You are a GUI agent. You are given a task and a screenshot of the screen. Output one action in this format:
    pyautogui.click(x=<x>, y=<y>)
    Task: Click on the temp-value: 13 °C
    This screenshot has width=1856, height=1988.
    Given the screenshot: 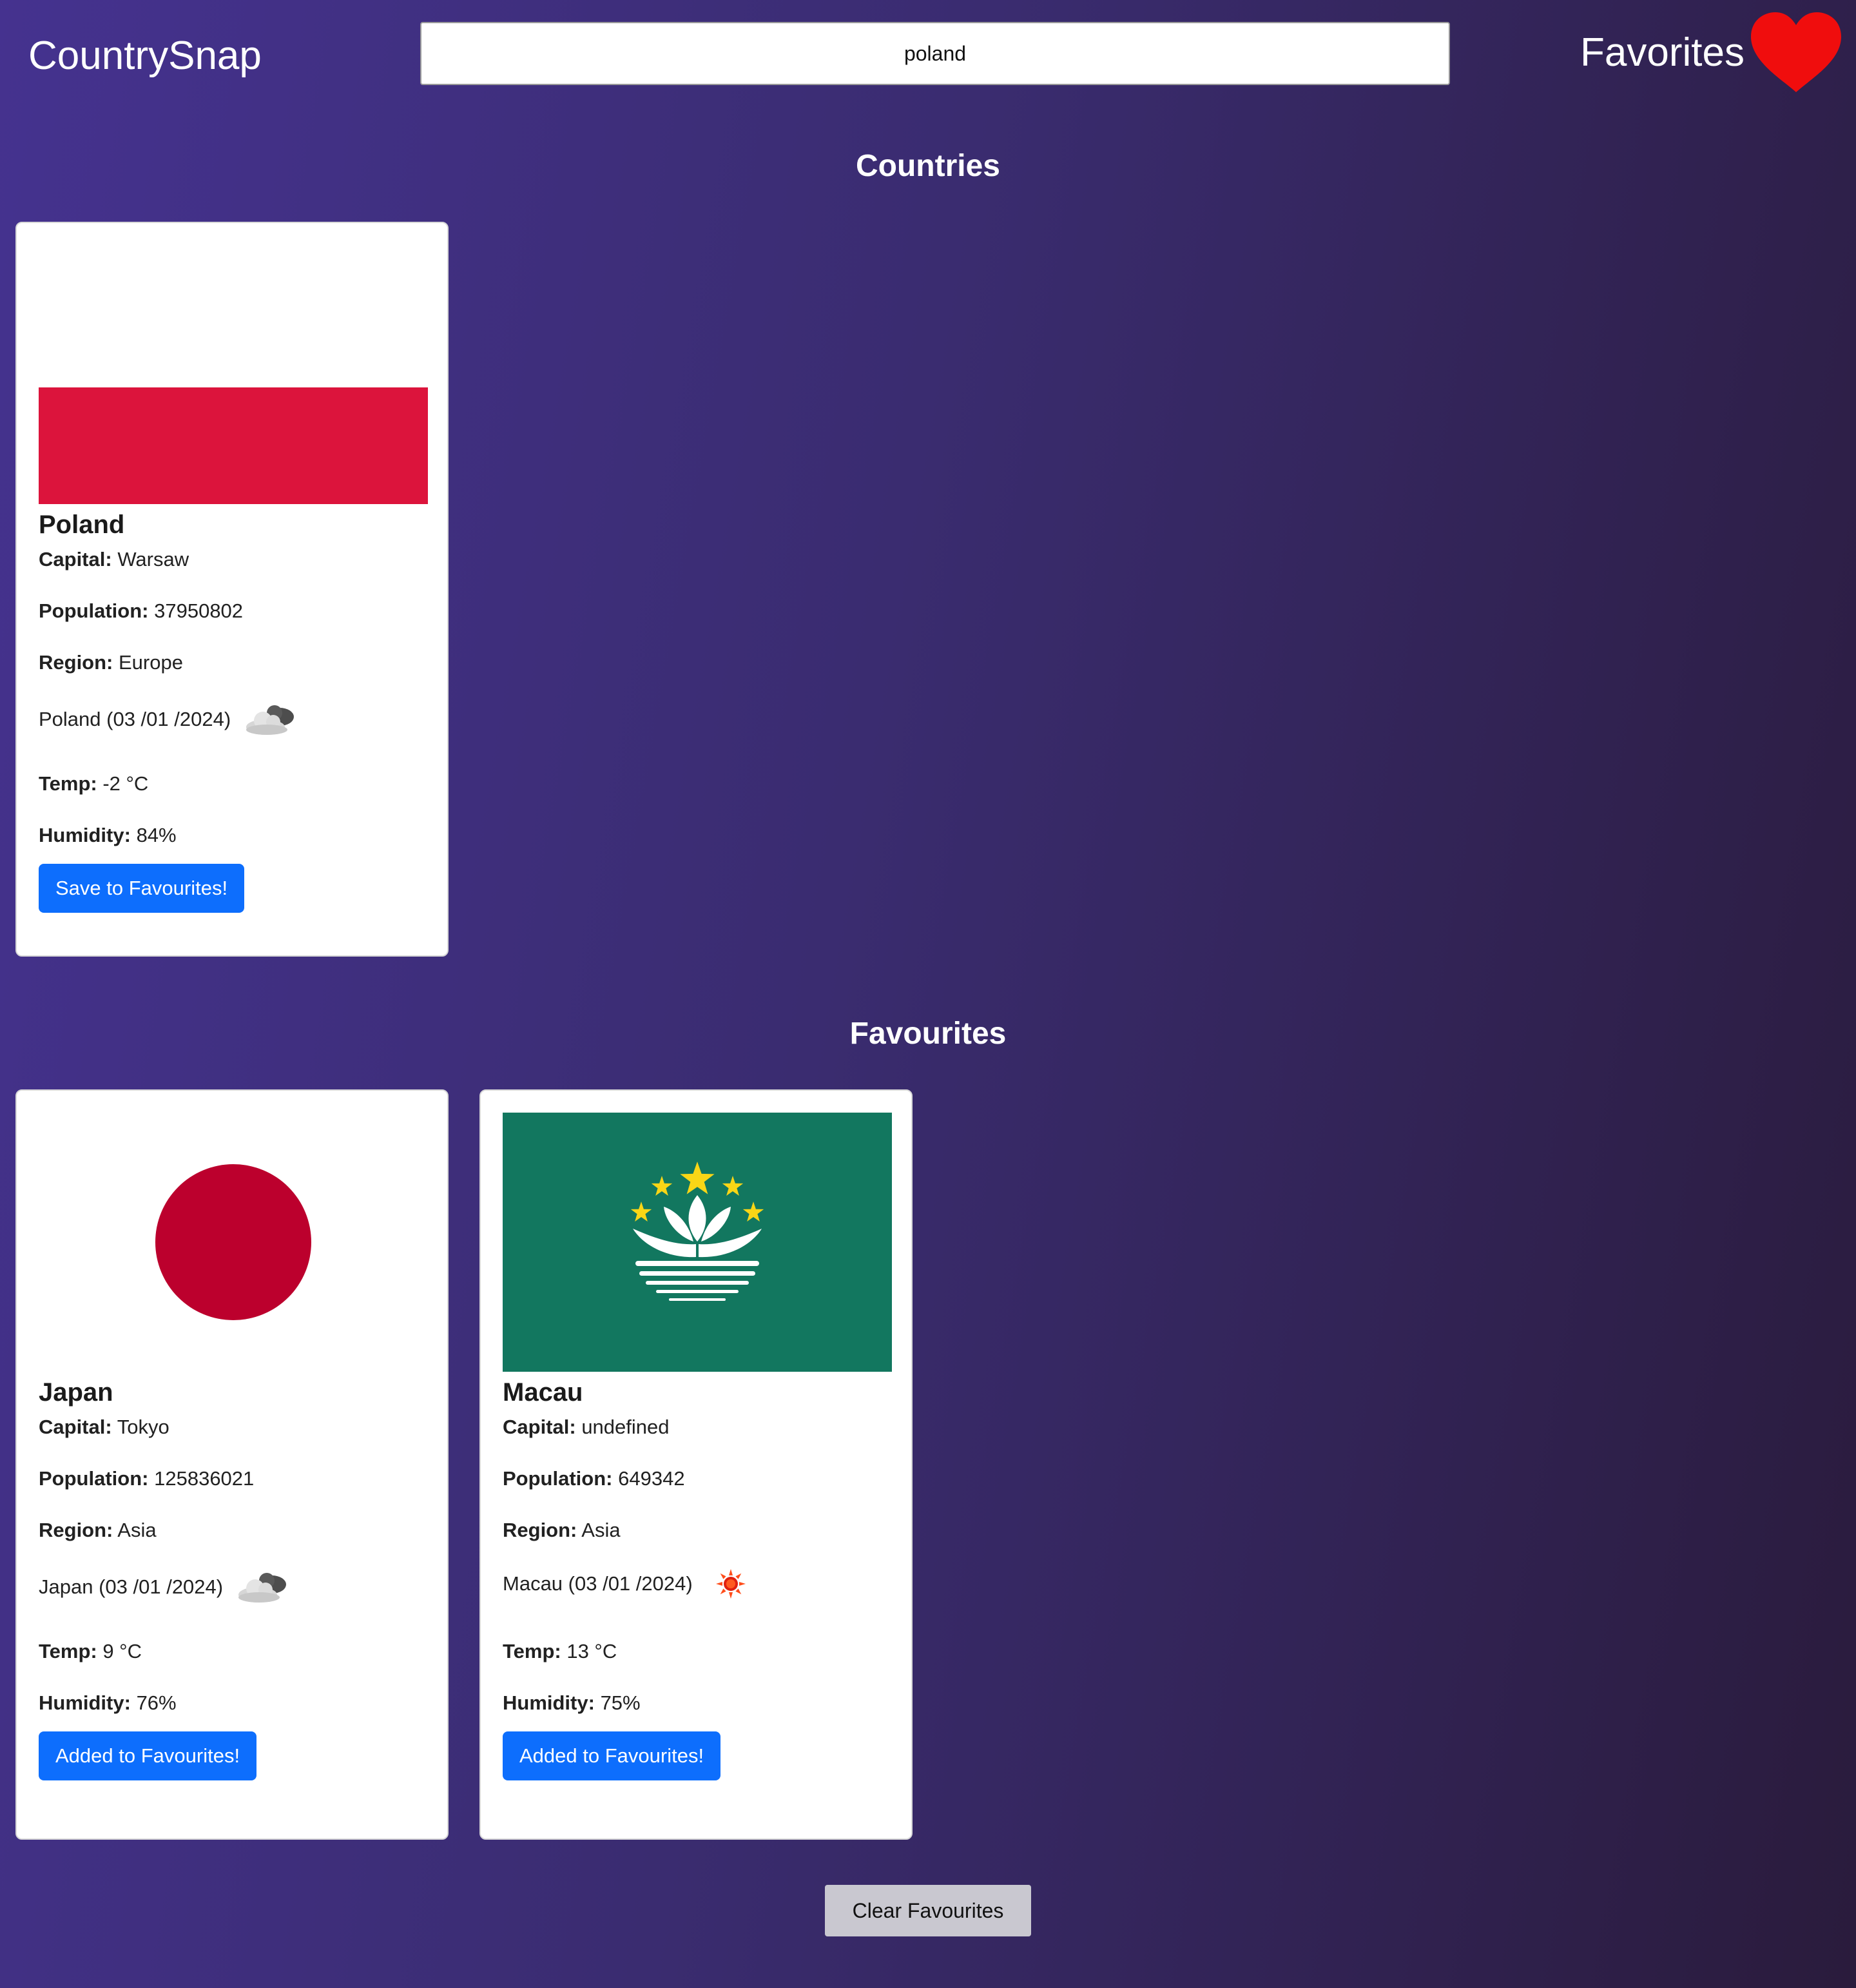 What is the action you would take?
    pyautogui.click(x=591, y=1651)
    